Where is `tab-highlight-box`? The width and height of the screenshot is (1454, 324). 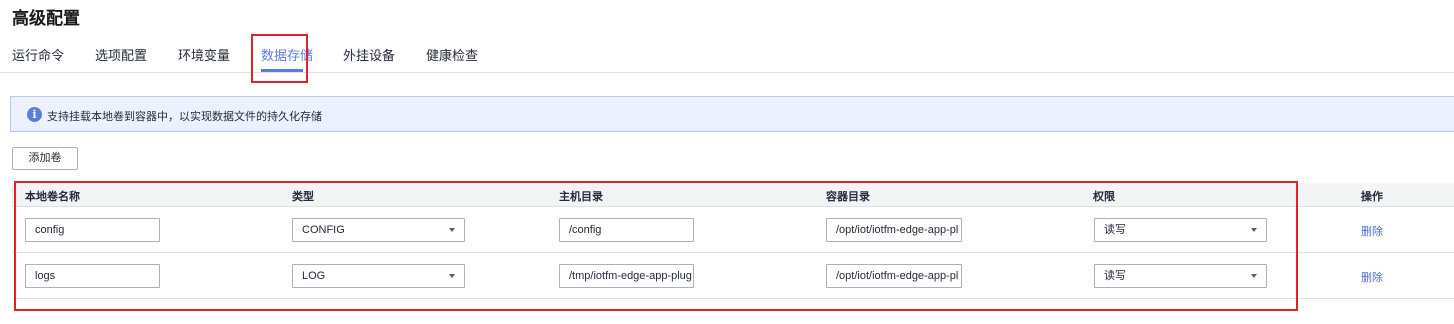 tab-highlight-box is located at coordinates (279, 58).